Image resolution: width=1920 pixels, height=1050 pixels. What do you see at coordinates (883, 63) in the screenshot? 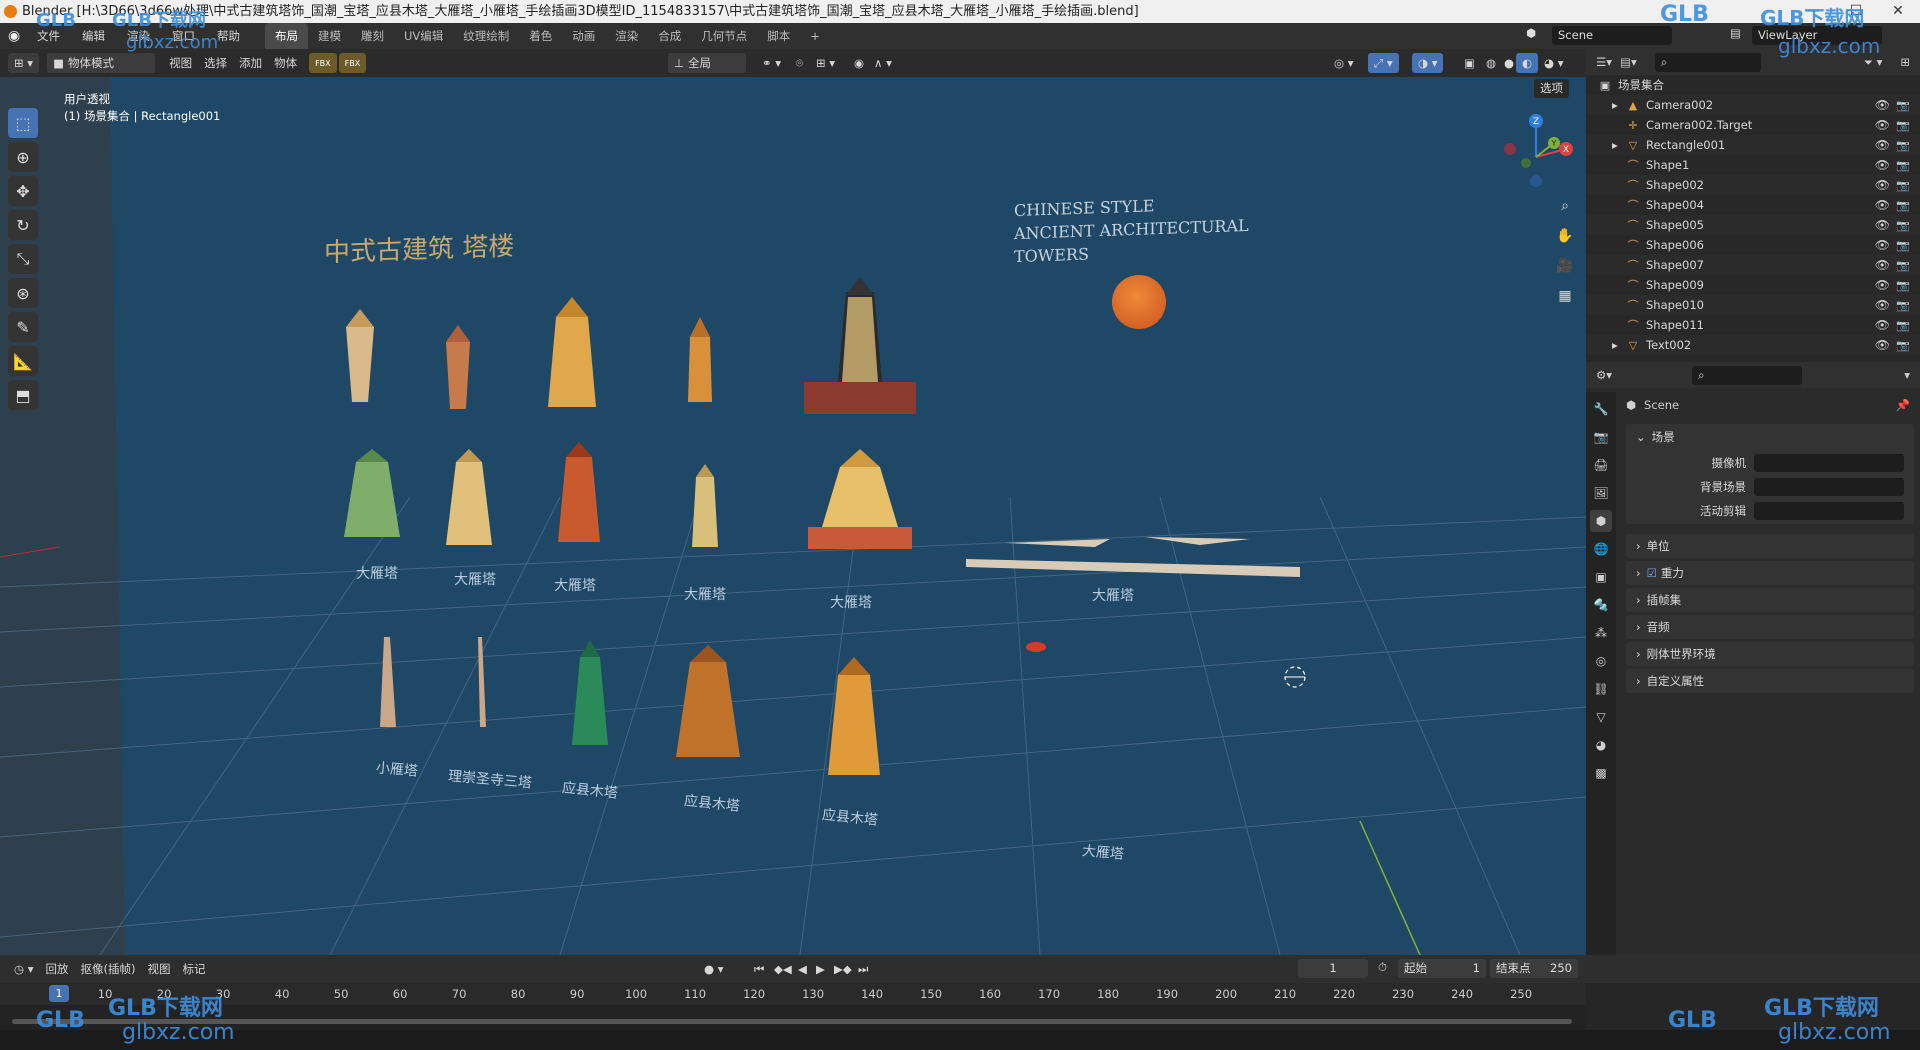
I see `falloff-icon: ∧ ▾` at bounding box center [883, 63].